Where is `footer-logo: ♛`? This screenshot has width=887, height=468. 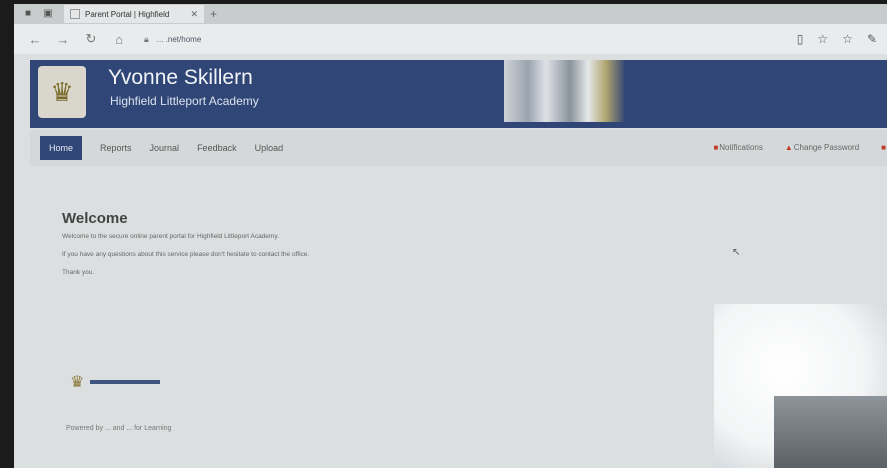
footer-logo: ♛ is located at coordinates (115, 382).